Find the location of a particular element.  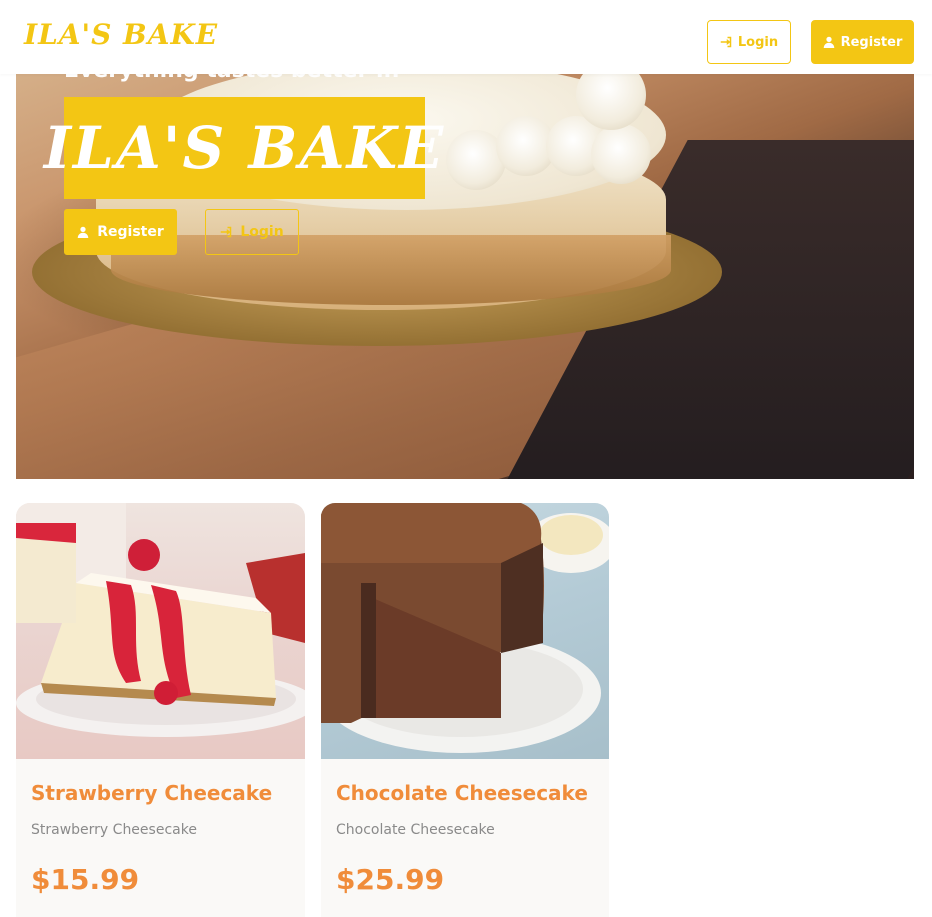

product-description: Chocolate Cheesecake is located at coordinates (415, 830).